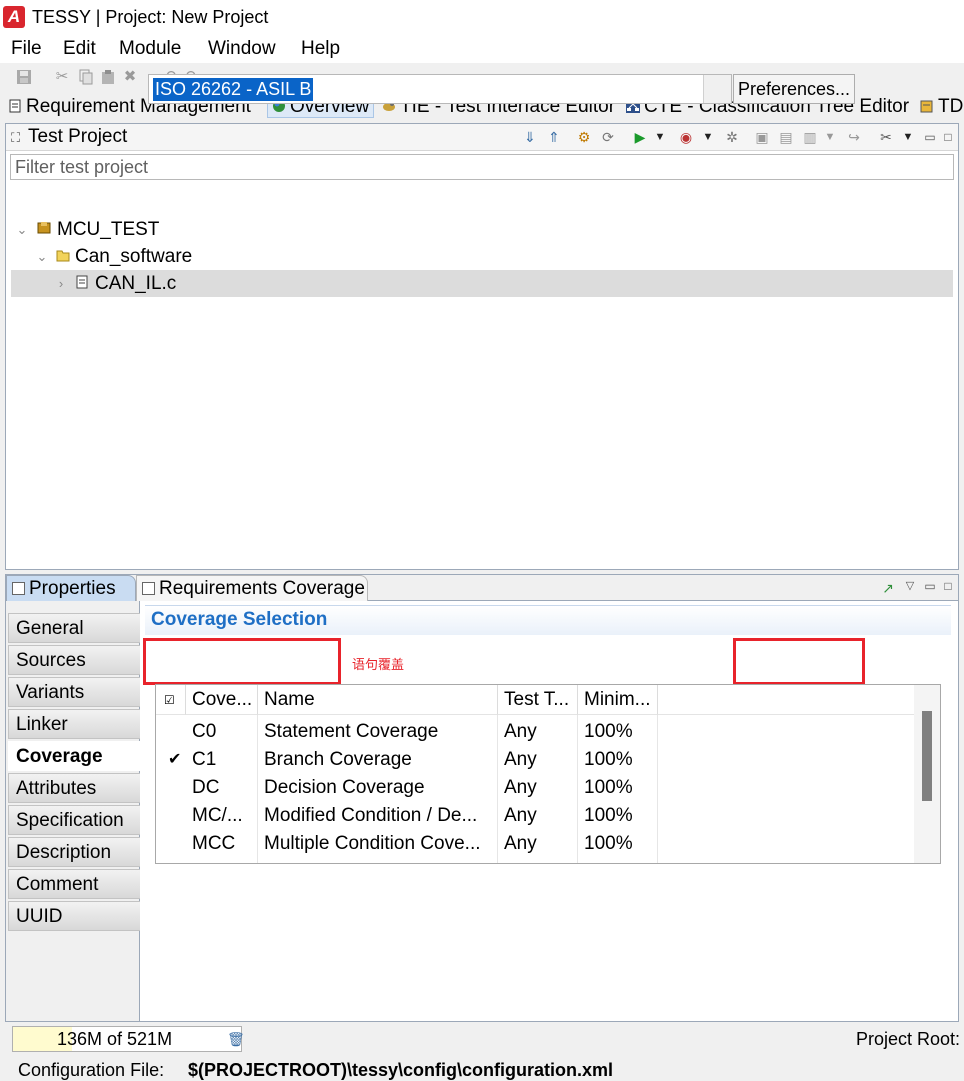 The width and height of the screenshot is (964, 1081). Describe the element at coordinates (15, 106) in the screenshot. I see `document-icon` at that location.